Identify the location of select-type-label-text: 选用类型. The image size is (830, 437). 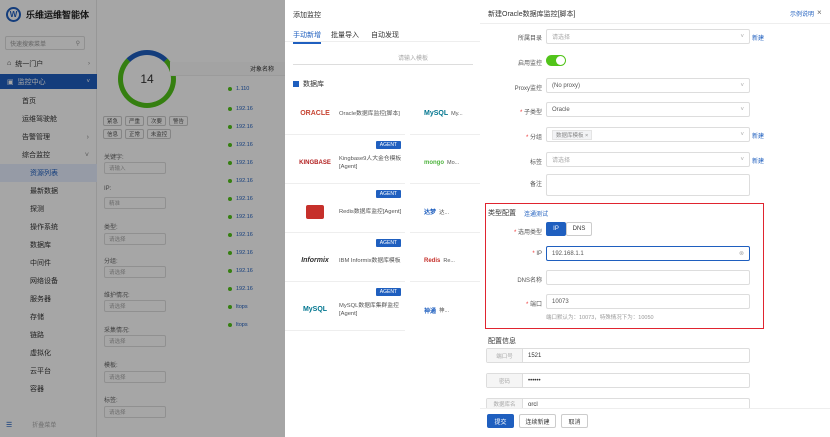
(529, 233).